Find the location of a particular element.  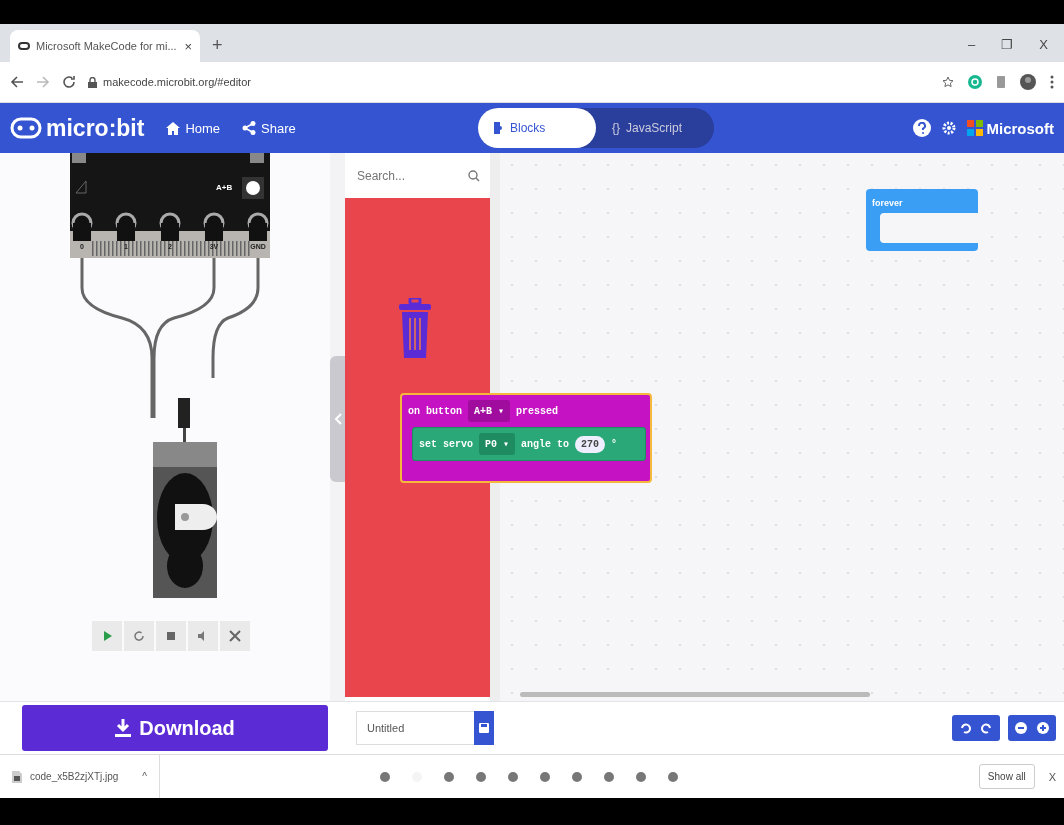

microbit-logo-icon is located at coordinates (26, 128).